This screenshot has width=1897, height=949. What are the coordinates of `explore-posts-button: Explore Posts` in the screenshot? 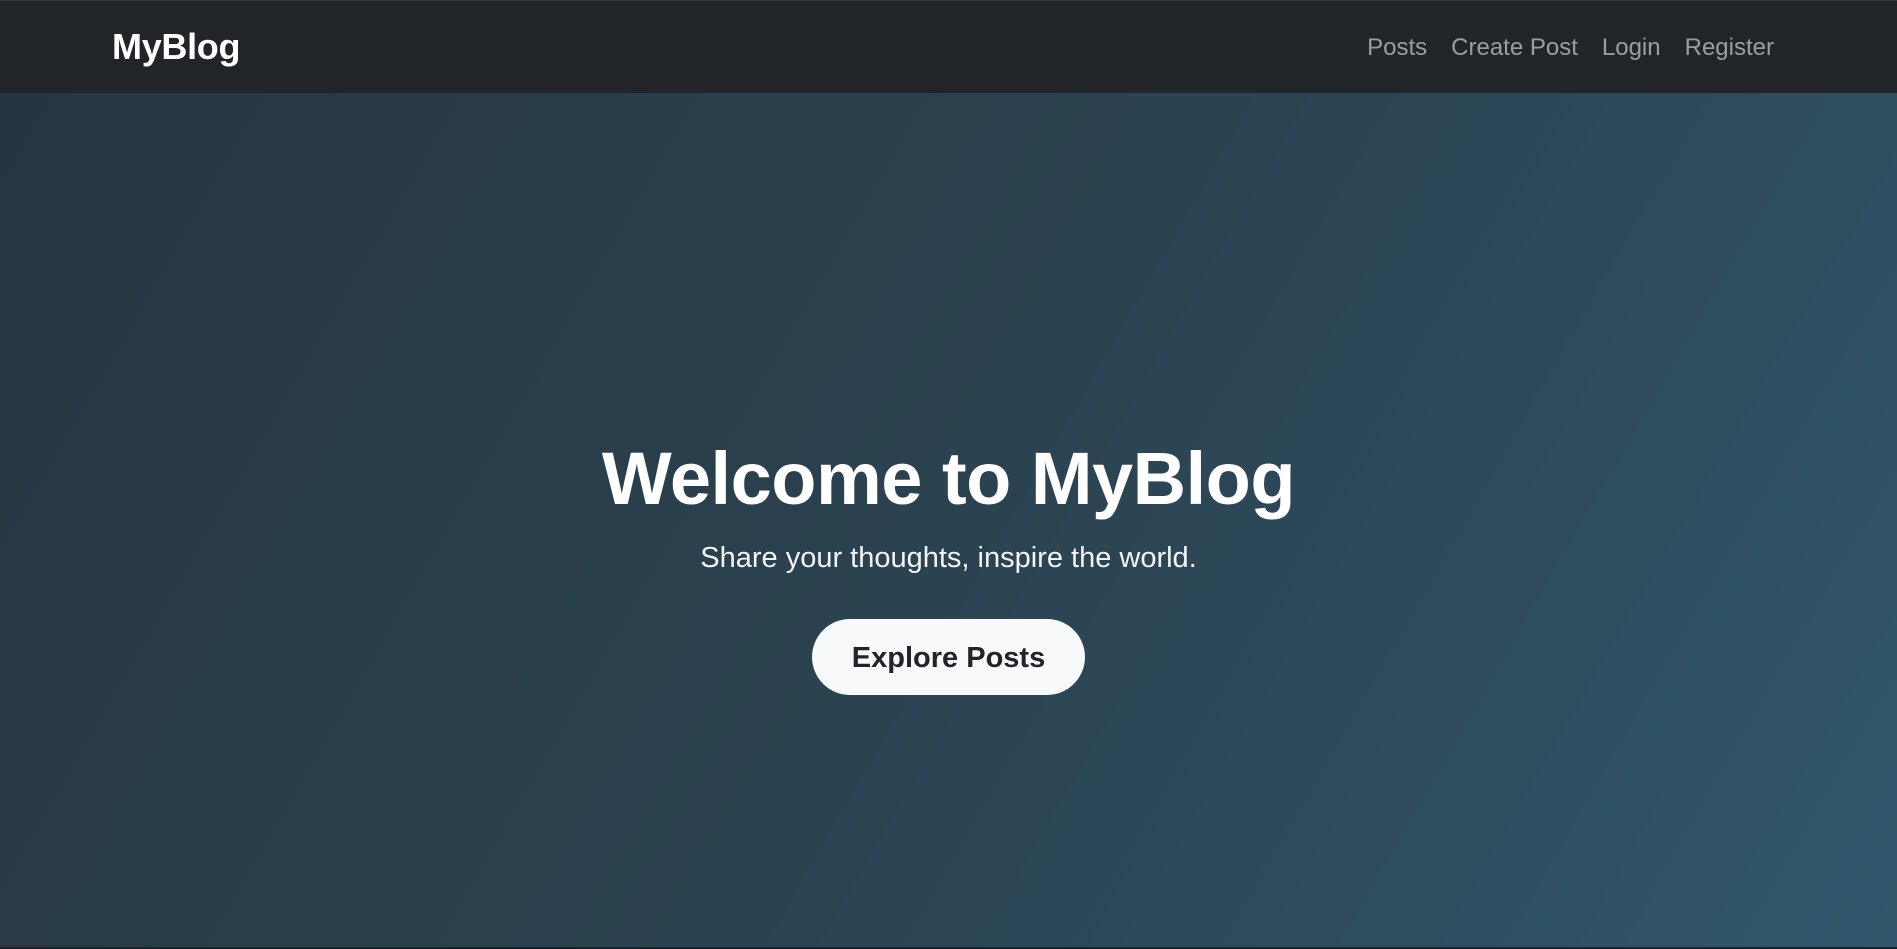 It's located at (948, 657).